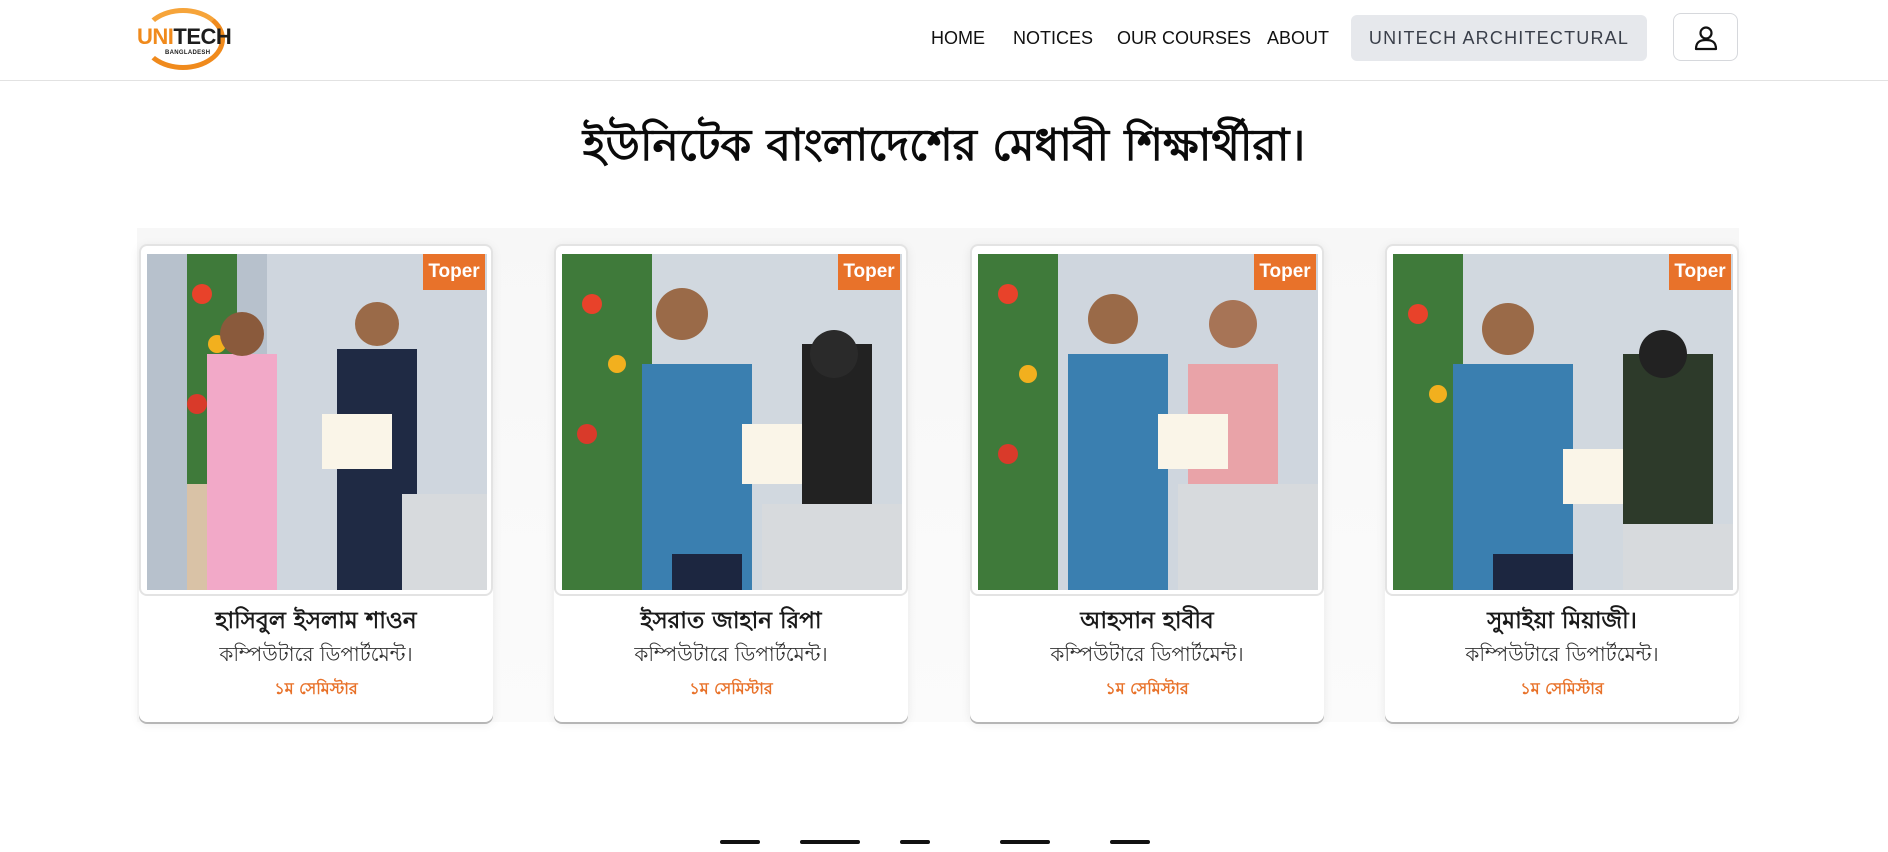 The width and height of the screenshot is (1888, 852). I want to click on user-account-button, so click(1705, 37).